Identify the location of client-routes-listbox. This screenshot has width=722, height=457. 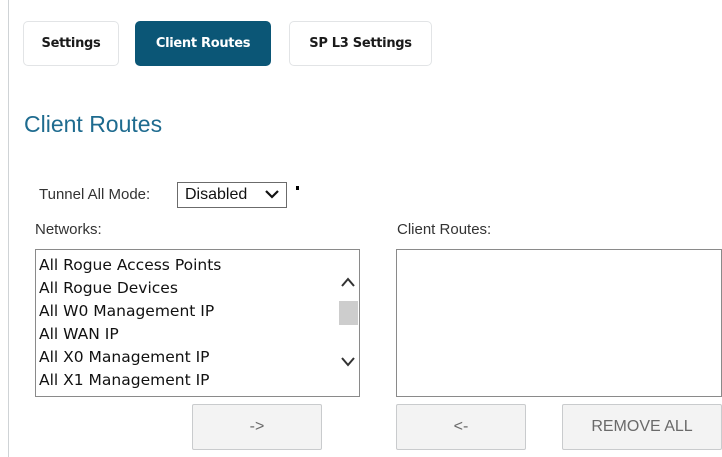
(559, 323).